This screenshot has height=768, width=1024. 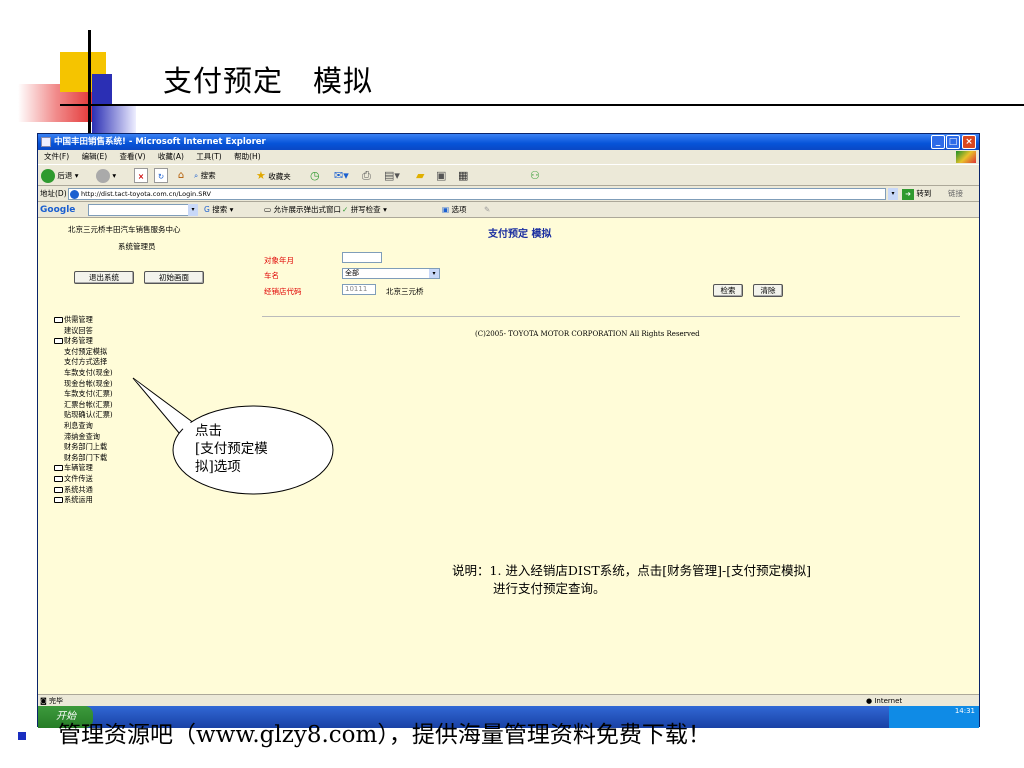 I want to click on slide-footer: 管理资源吧（www.glzy8.com），提供海量管理资料免费下载！, so click(x=512, y=743).